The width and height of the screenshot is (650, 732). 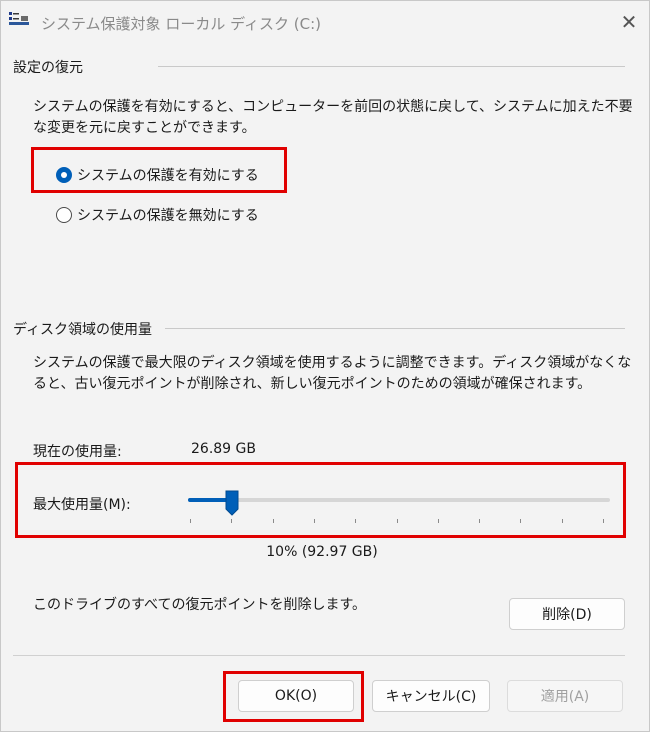 I want to click on radio-enable-protection: システムの保護を有効にする, so click(x=157, y=175).